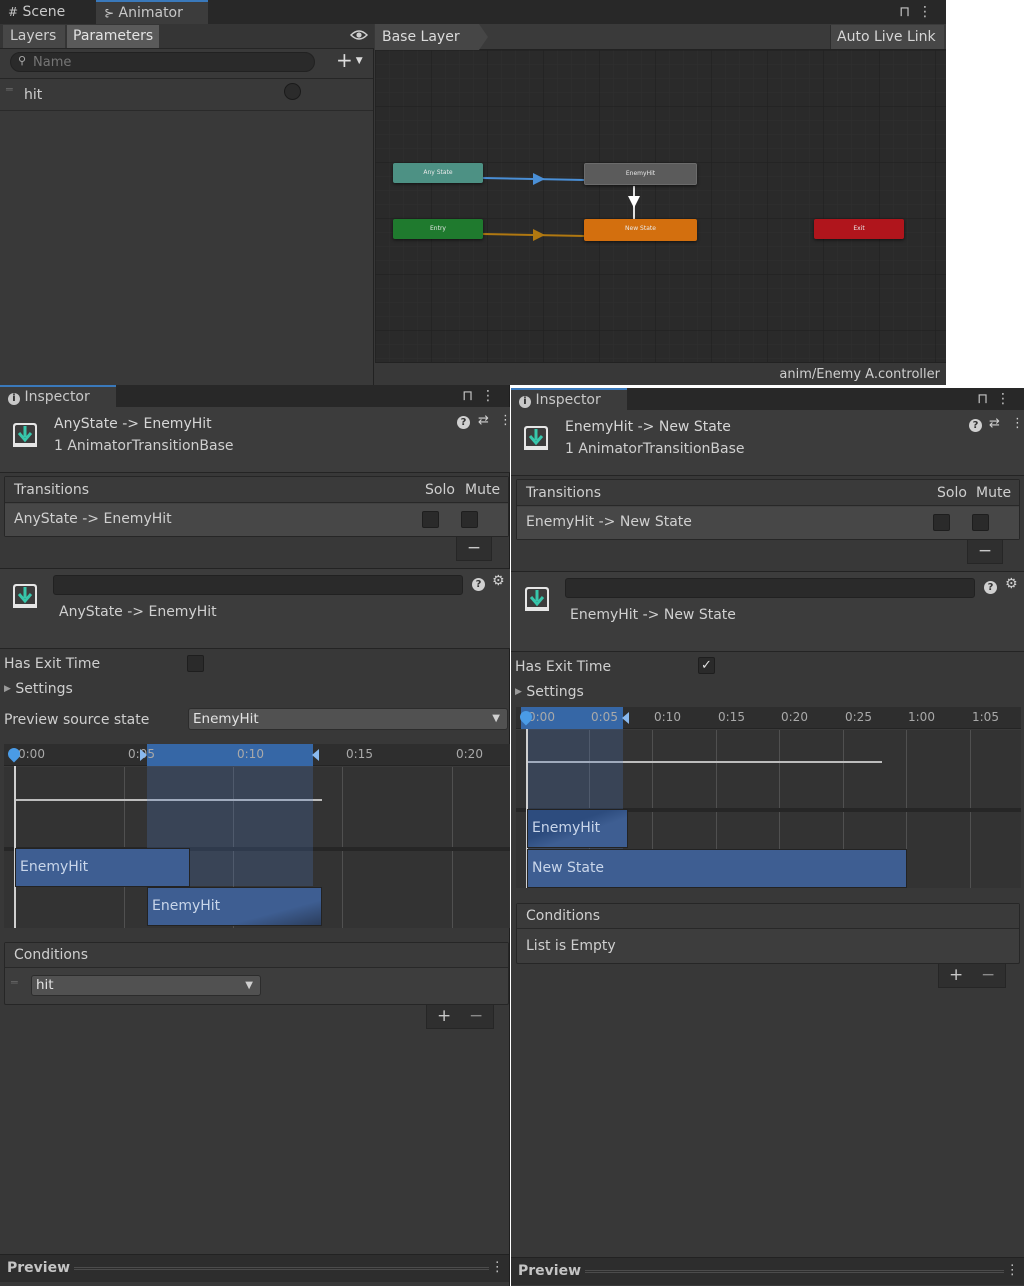 The width and height of the screenshot is (1024, 1286). What do you see at coordinates (256, 520) in the screenshot?
I see `transition-row: AnyState -> EnemyHit` at bounding box center [256, 520].